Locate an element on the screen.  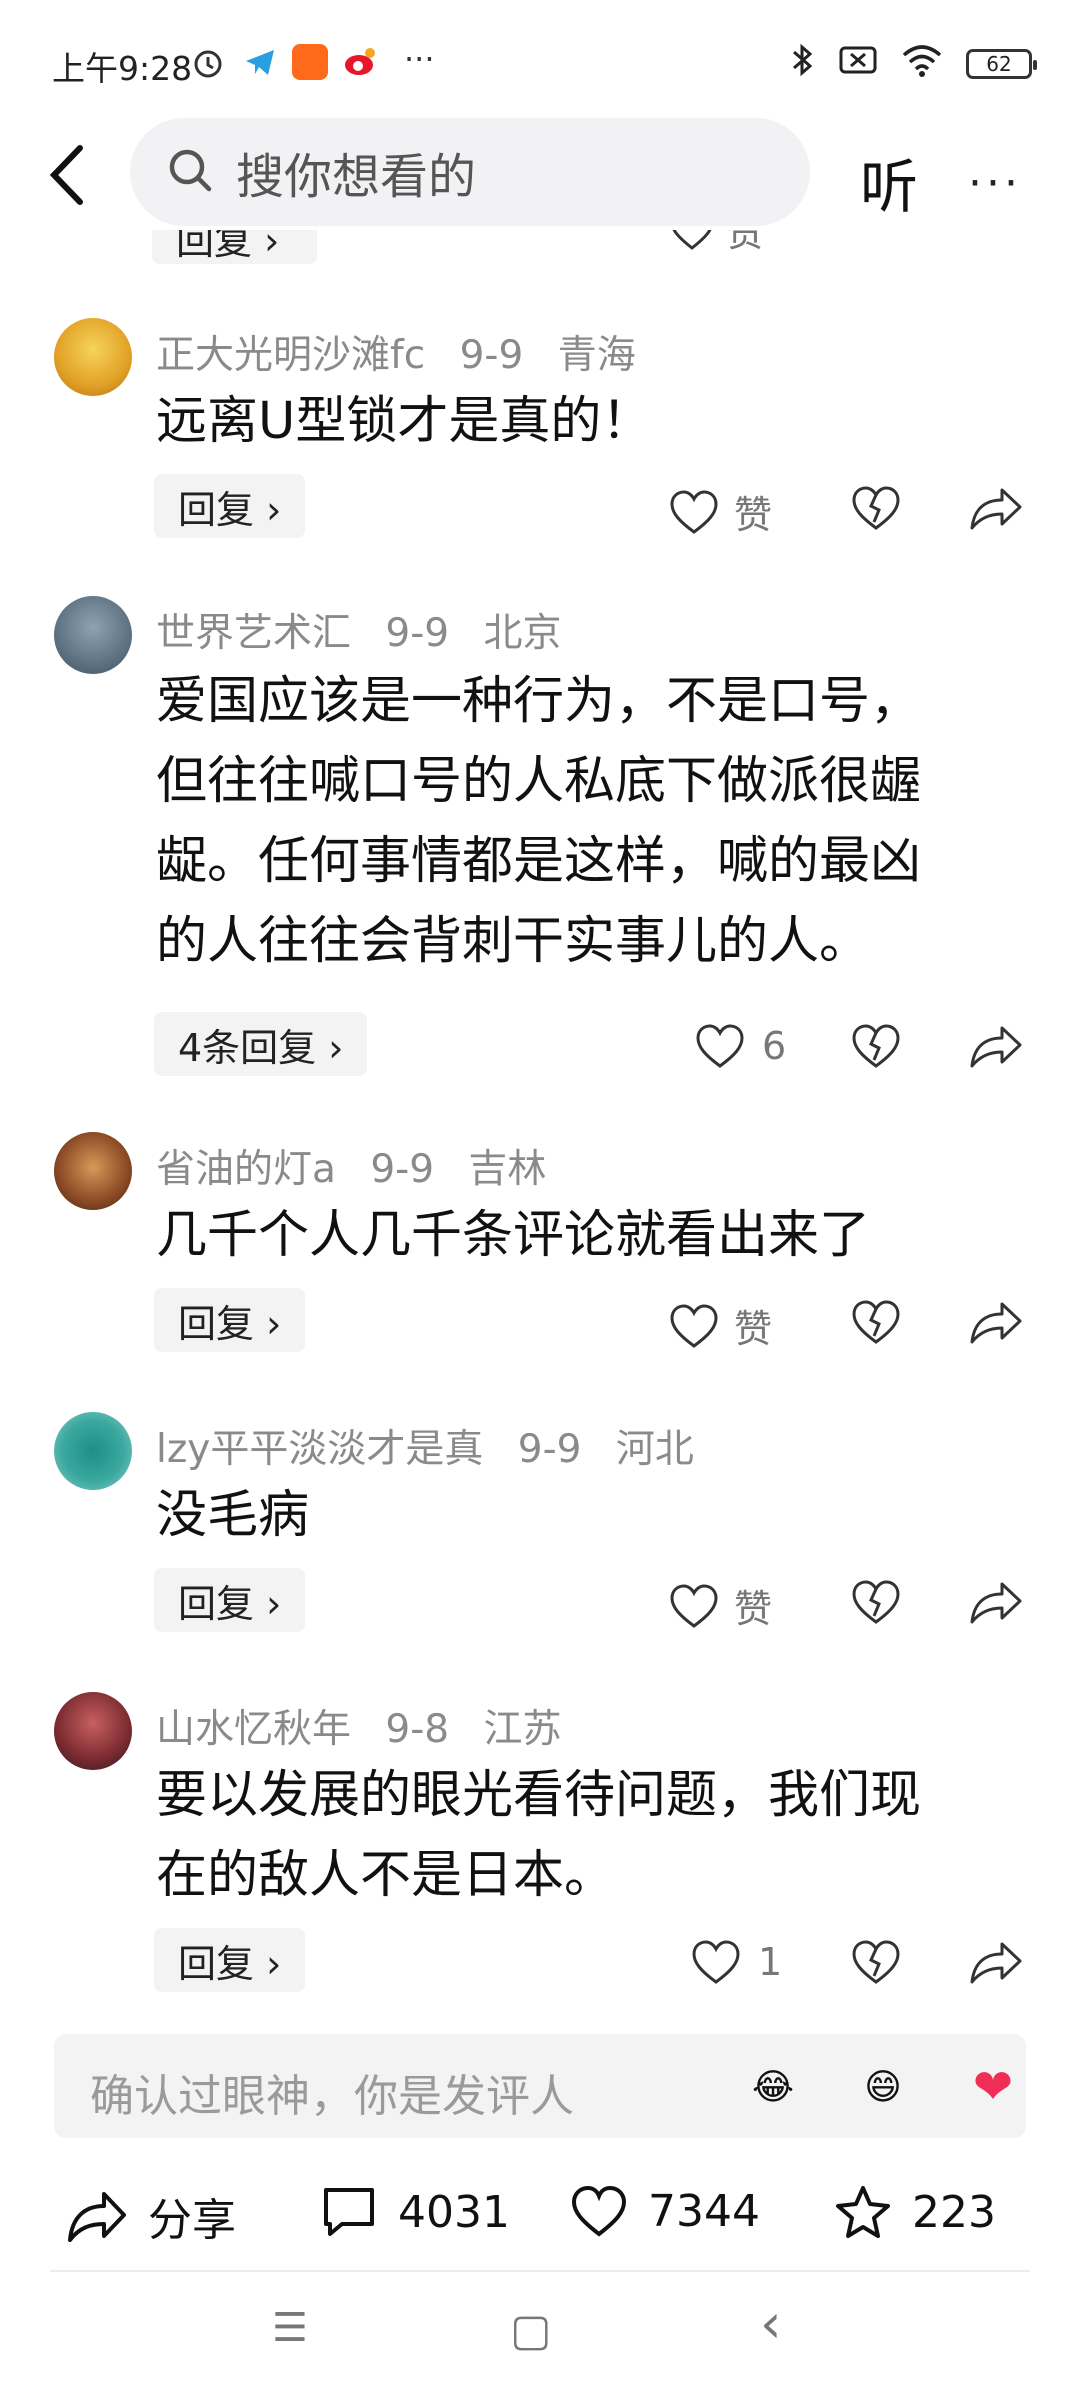
comment-count: 4031 is located at coordinates (454, 2212).